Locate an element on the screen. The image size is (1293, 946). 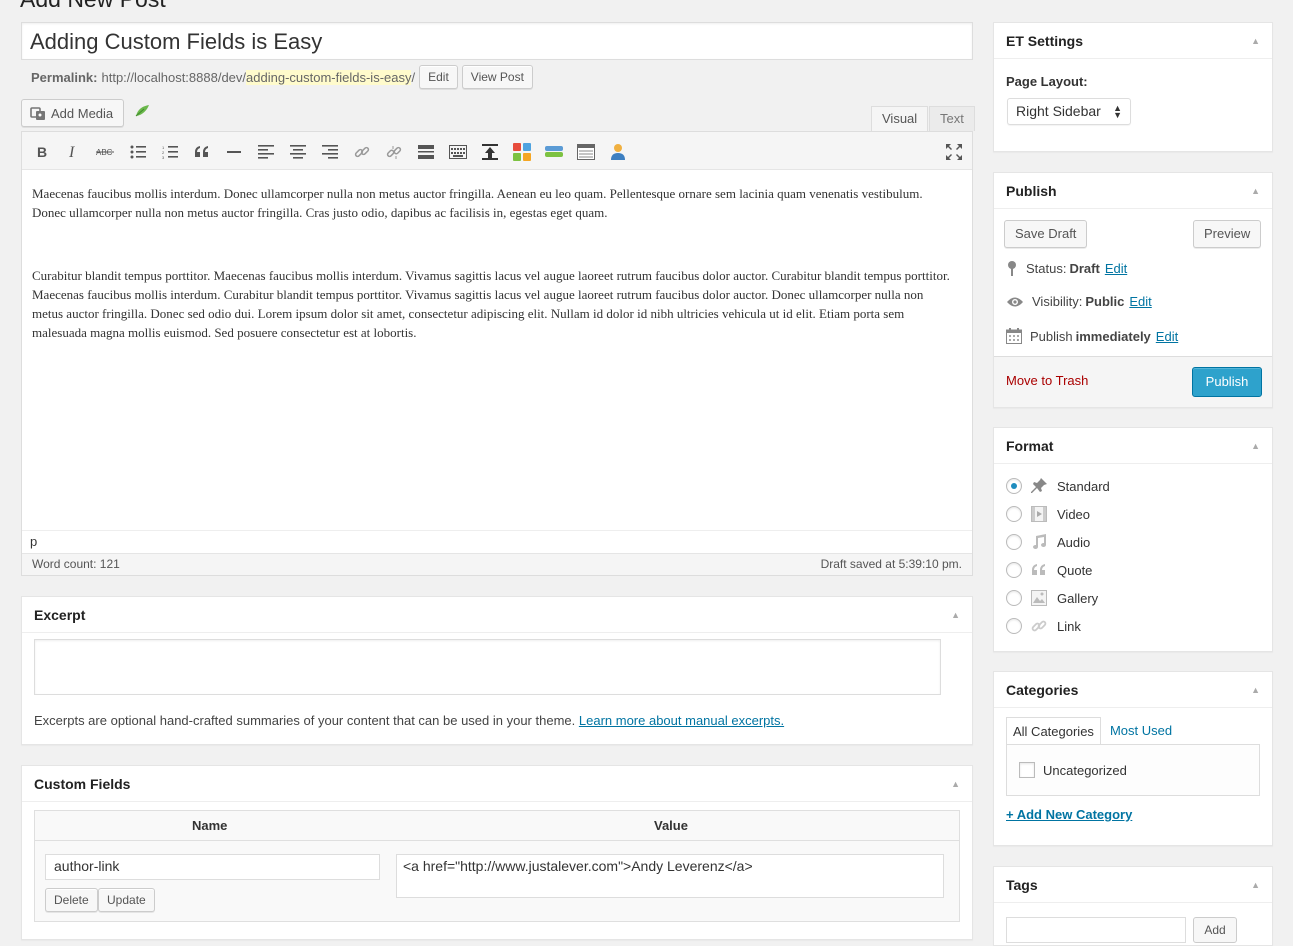
select-arrows-icon: ▲ ▼ is located at coordinates (1117, 111).